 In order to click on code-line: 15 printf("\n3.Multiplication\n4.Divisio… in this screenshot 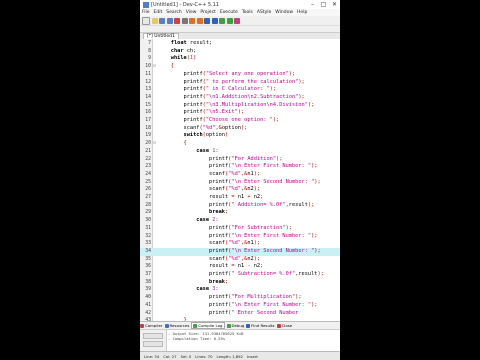, I will do `click(240, 106)`.